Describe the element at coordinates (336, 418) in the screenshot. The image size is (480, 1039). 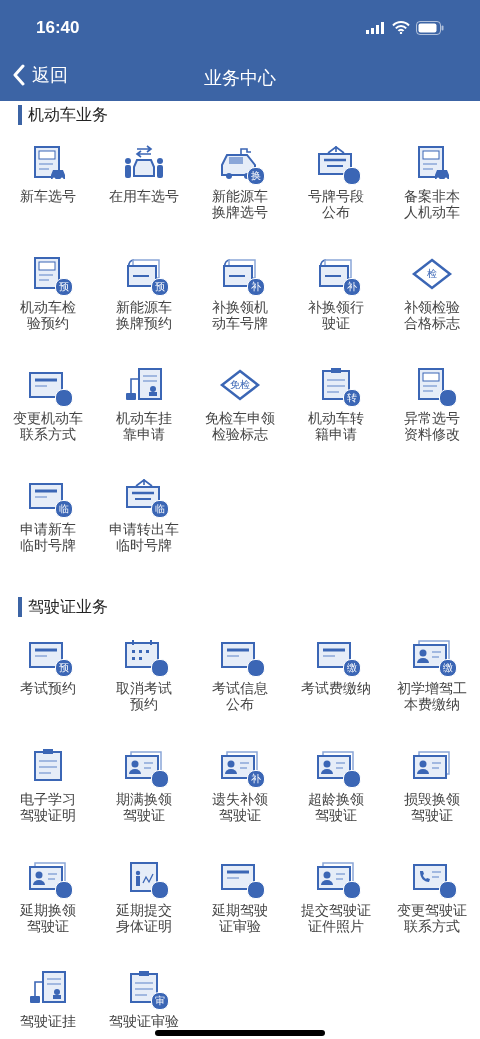
I see `service-label: 机动车转` at that location.